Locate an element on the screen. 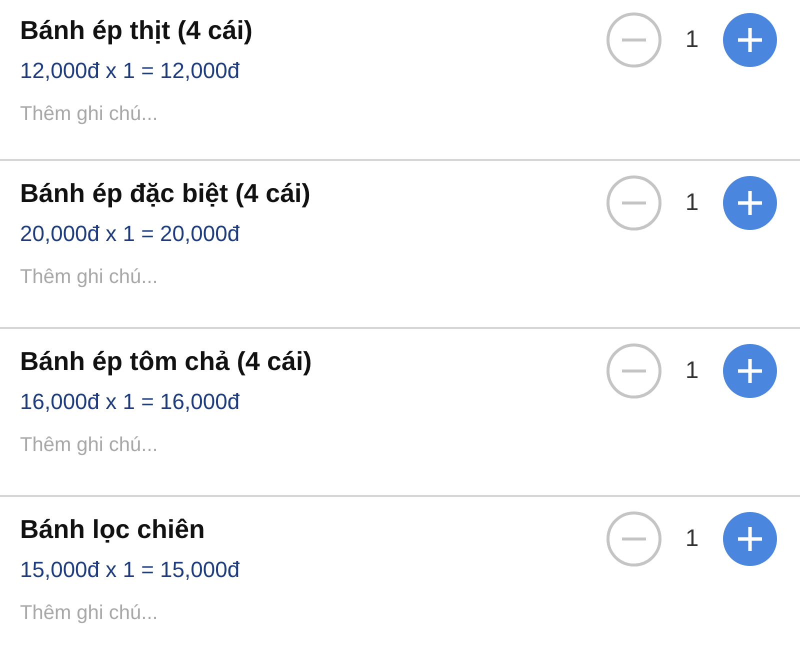 The image size is (800, 651). item-price: 20,000đ x 1 = 20,000đ is located at coordinates (130, 234).